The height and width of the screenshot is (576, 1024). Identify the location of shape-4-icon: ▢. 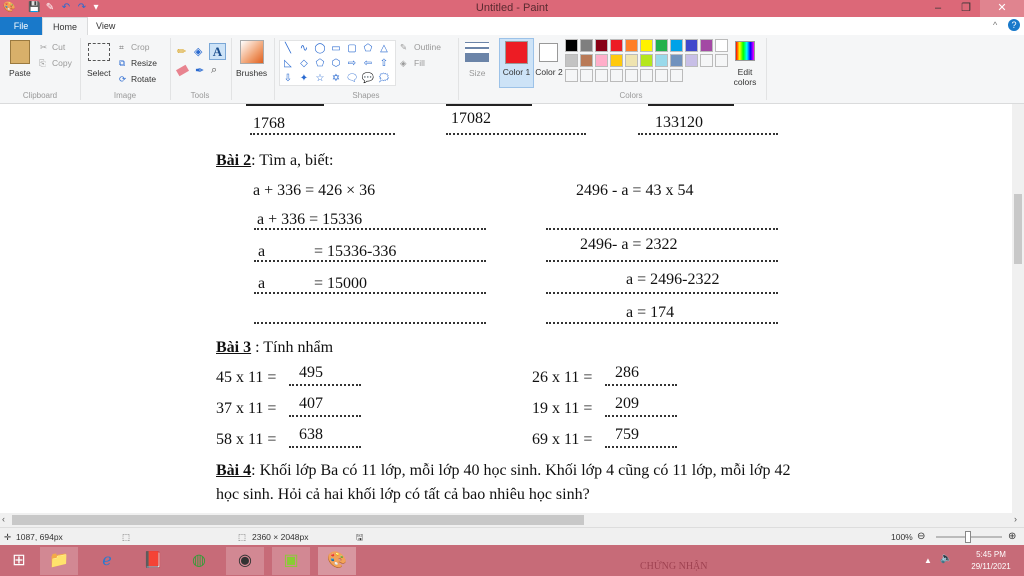
(352, 48).